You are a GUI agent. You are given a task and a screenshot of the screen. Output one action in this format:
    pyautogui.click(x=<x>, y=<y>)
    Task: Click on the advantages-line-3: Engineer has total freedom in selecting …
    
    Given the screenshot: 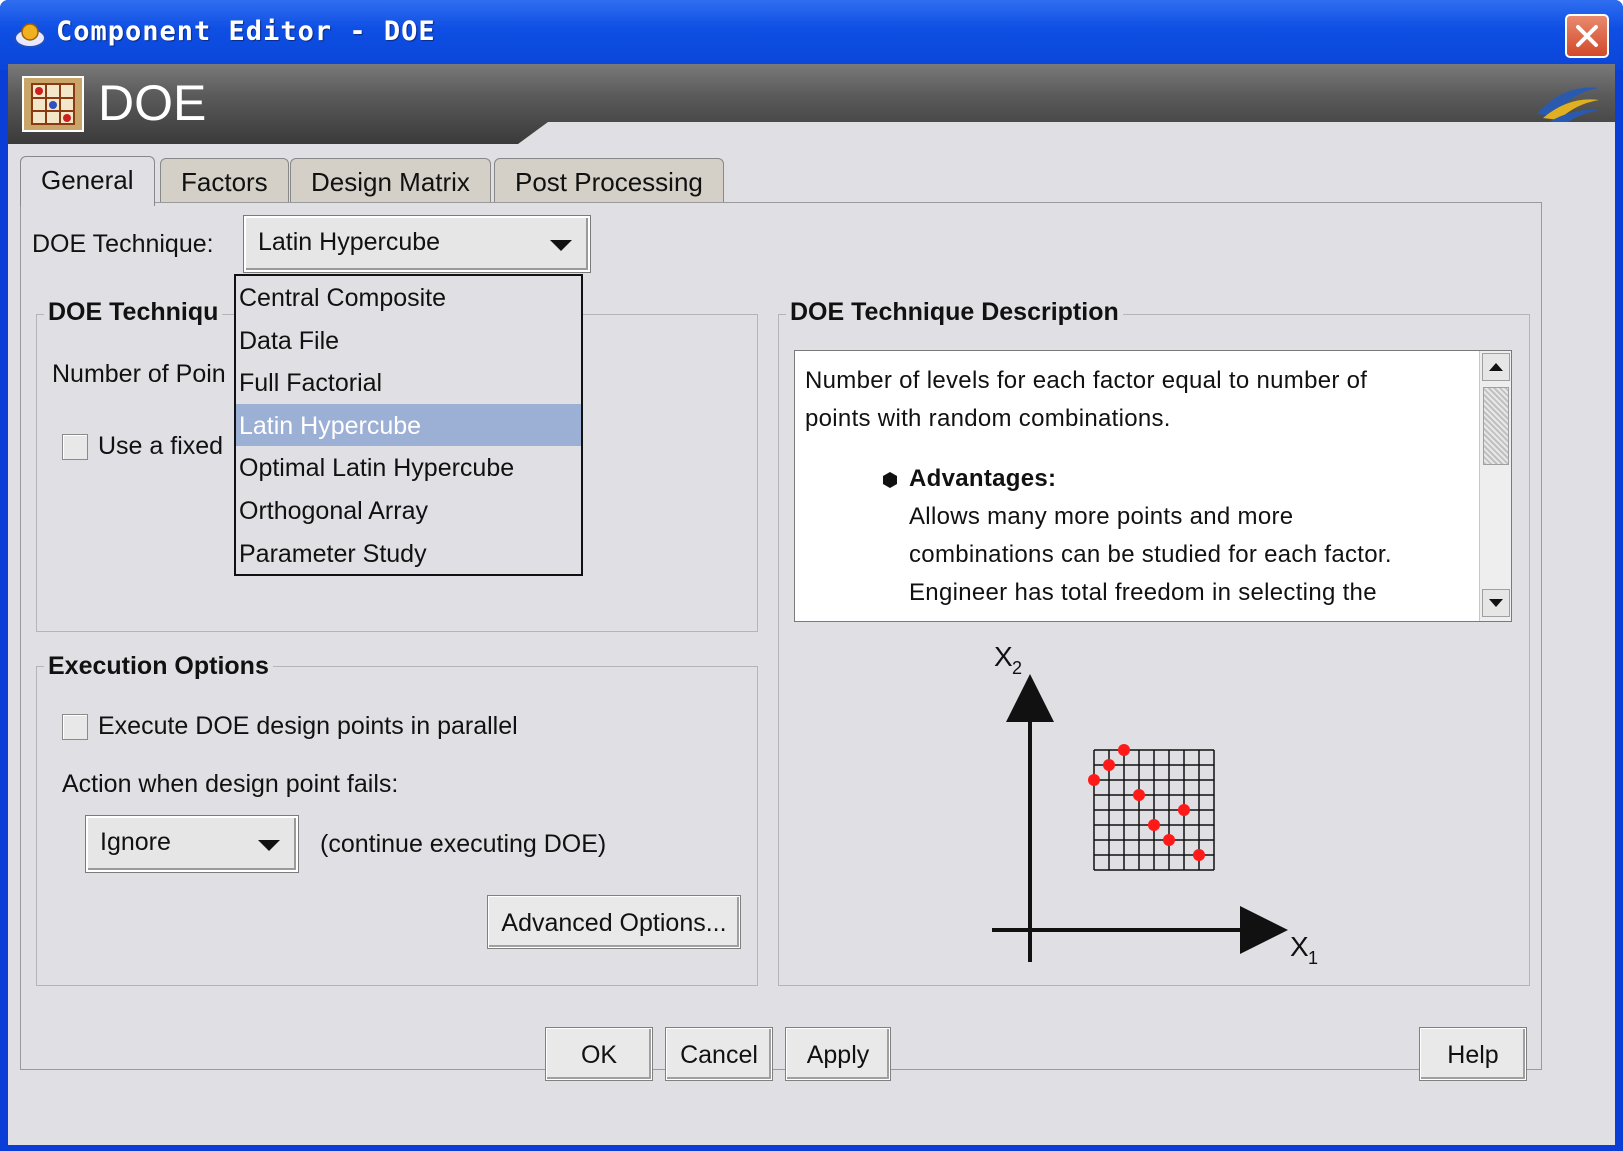 What is the action you would take?
    pyautogui.click(x=1143, y=592)
    